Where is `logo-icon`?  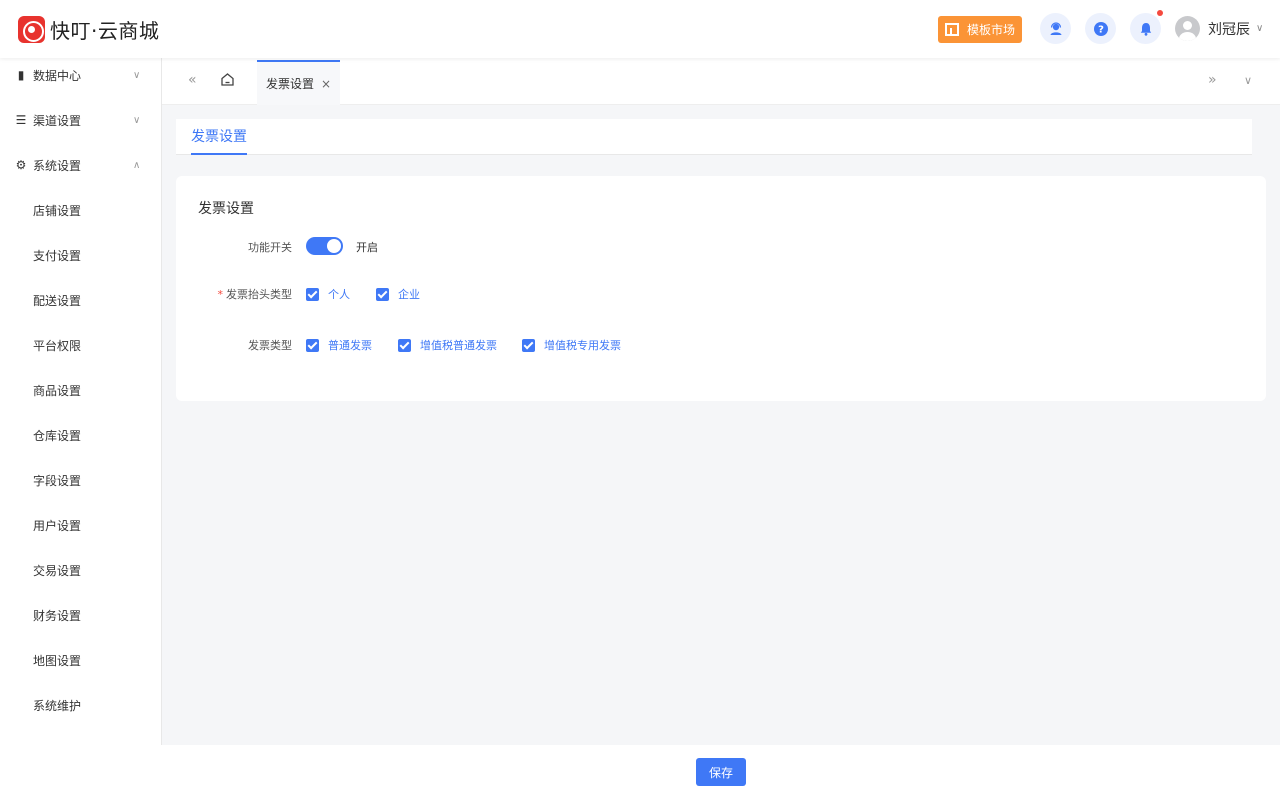
logo-icon is located at coordinates (31, 29).